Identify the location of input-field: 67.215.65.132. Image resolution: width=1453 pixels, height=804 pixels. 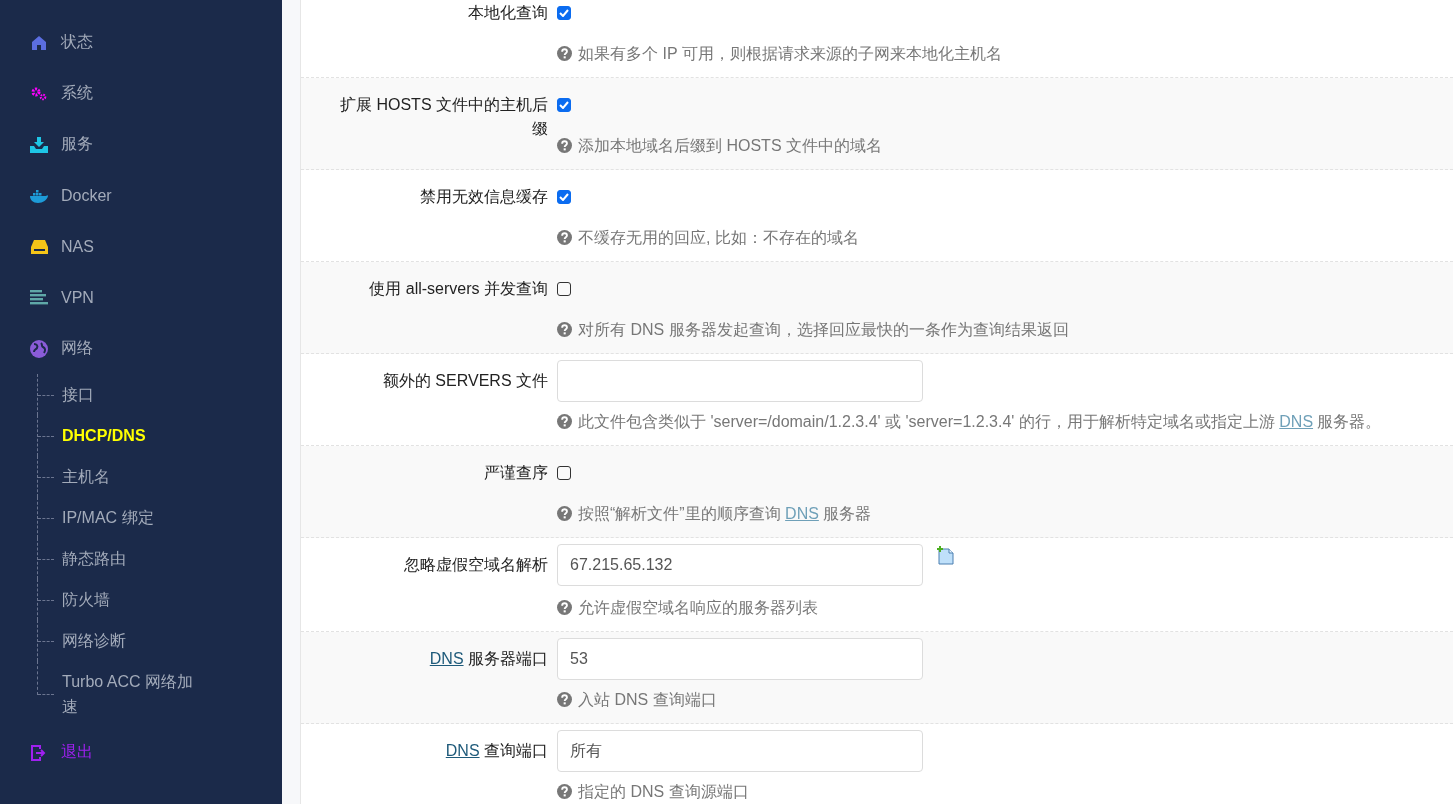
(740, 565).